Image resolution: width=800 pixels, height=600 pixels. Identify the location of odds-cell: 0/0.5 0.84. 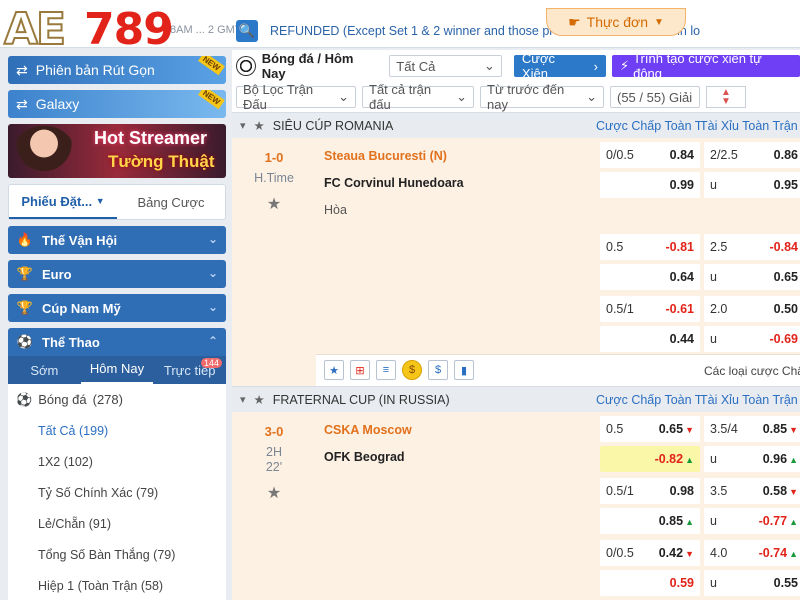
(650, 155).